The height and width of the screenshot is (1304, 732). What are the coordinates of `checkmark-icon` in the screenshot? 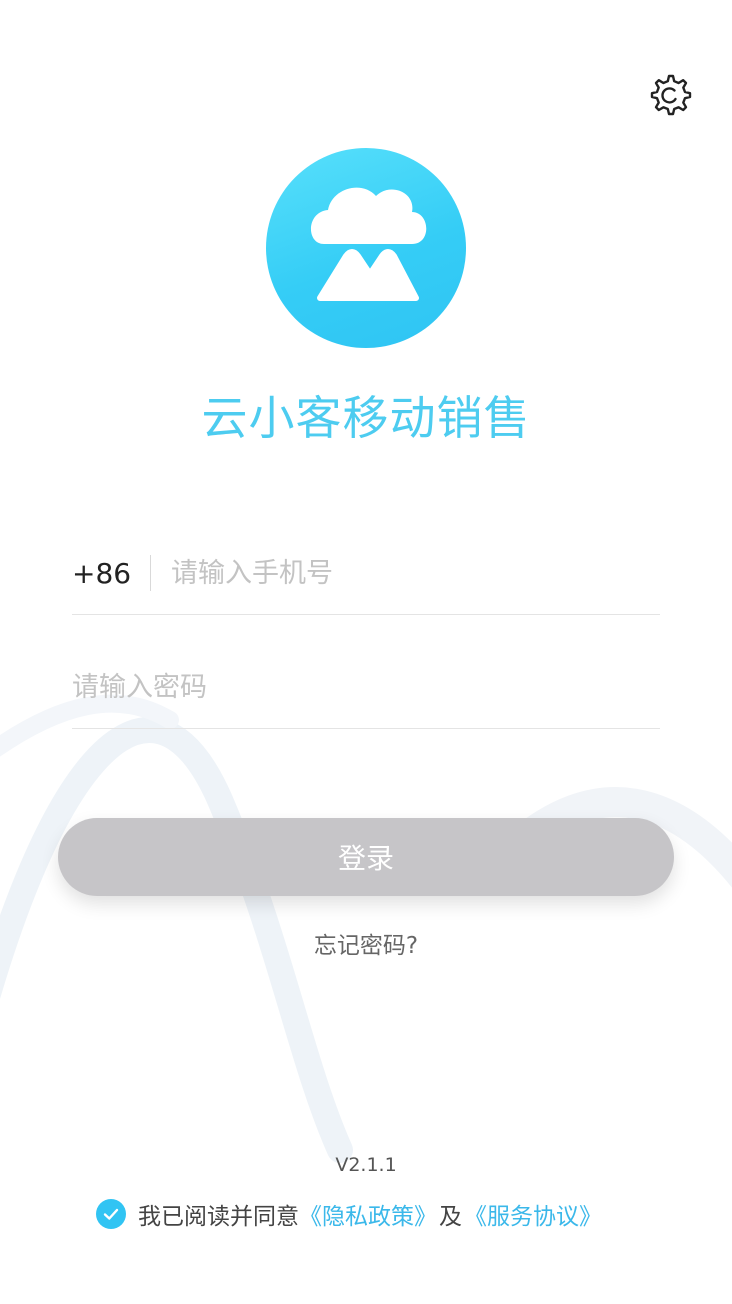 It's located at (111, 1214).